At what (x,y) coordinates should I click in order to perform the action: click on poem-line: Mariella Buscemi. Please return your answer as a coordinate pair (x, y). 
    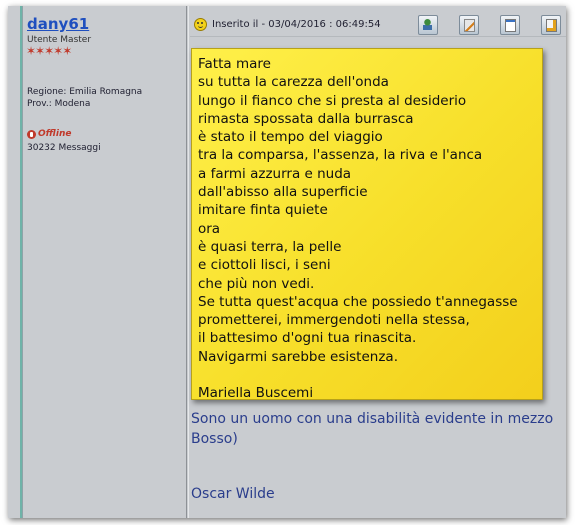
    Looking at the image, I should click on (256, 393).